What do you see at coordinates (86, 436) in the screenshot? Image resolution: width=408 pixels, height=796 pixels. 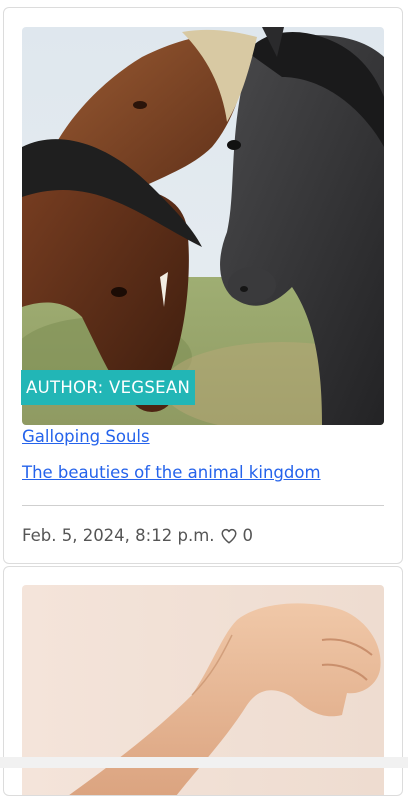 I see `post-title-link: Galloping Souls` at bounding box center [86, 436].